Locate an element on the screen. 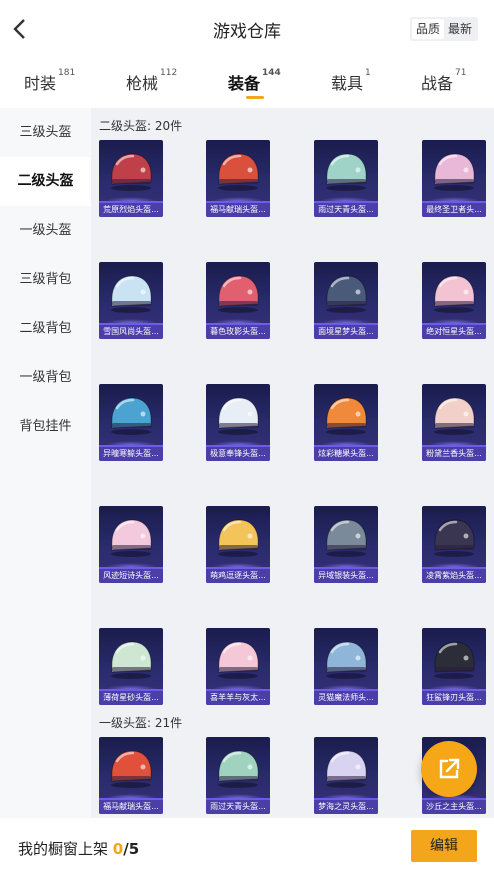  helmet-blue-cat-icon is located at coordinates (346, 660).